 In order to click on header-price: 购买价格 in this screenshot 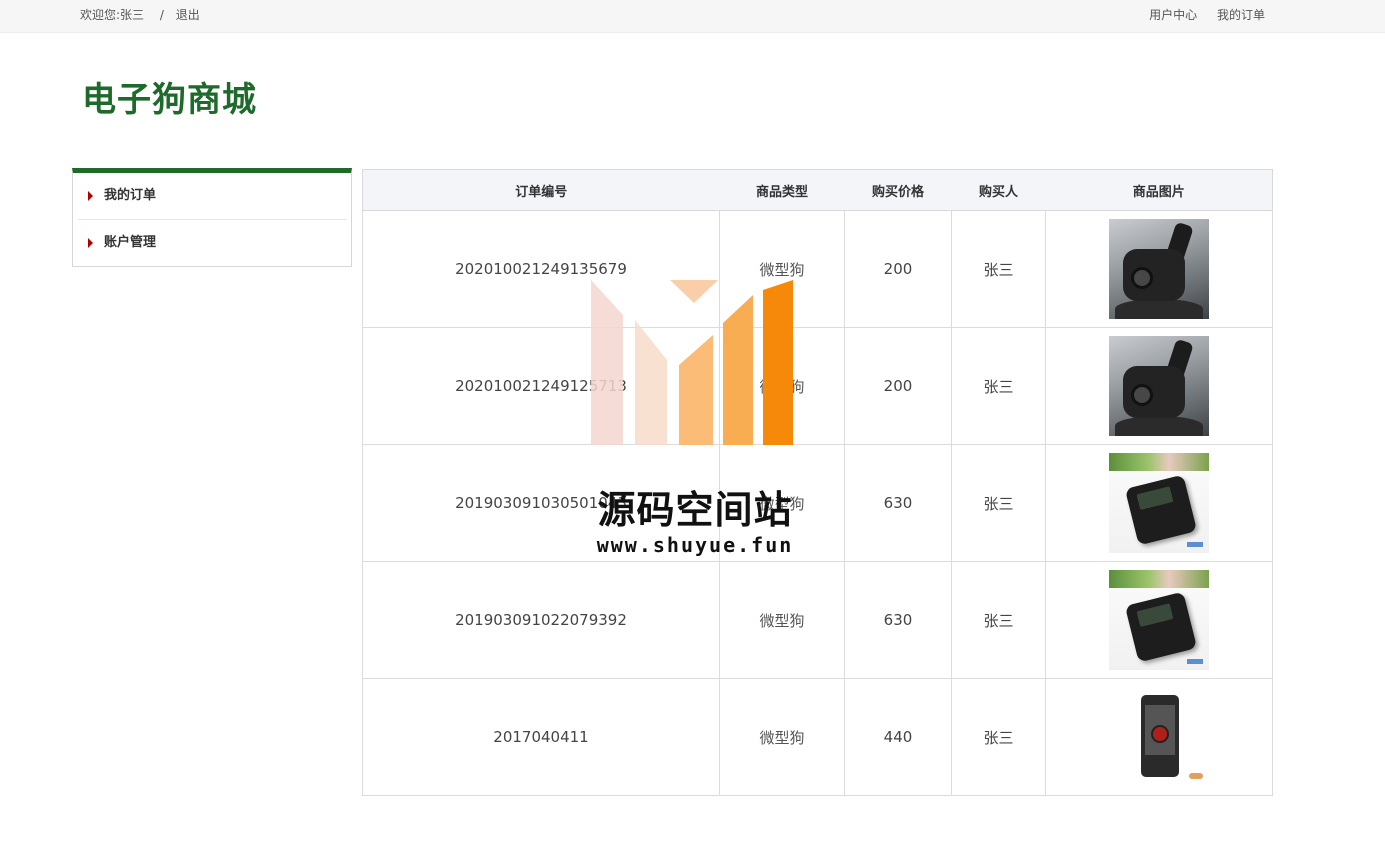, I will do `click(898, 190)`.